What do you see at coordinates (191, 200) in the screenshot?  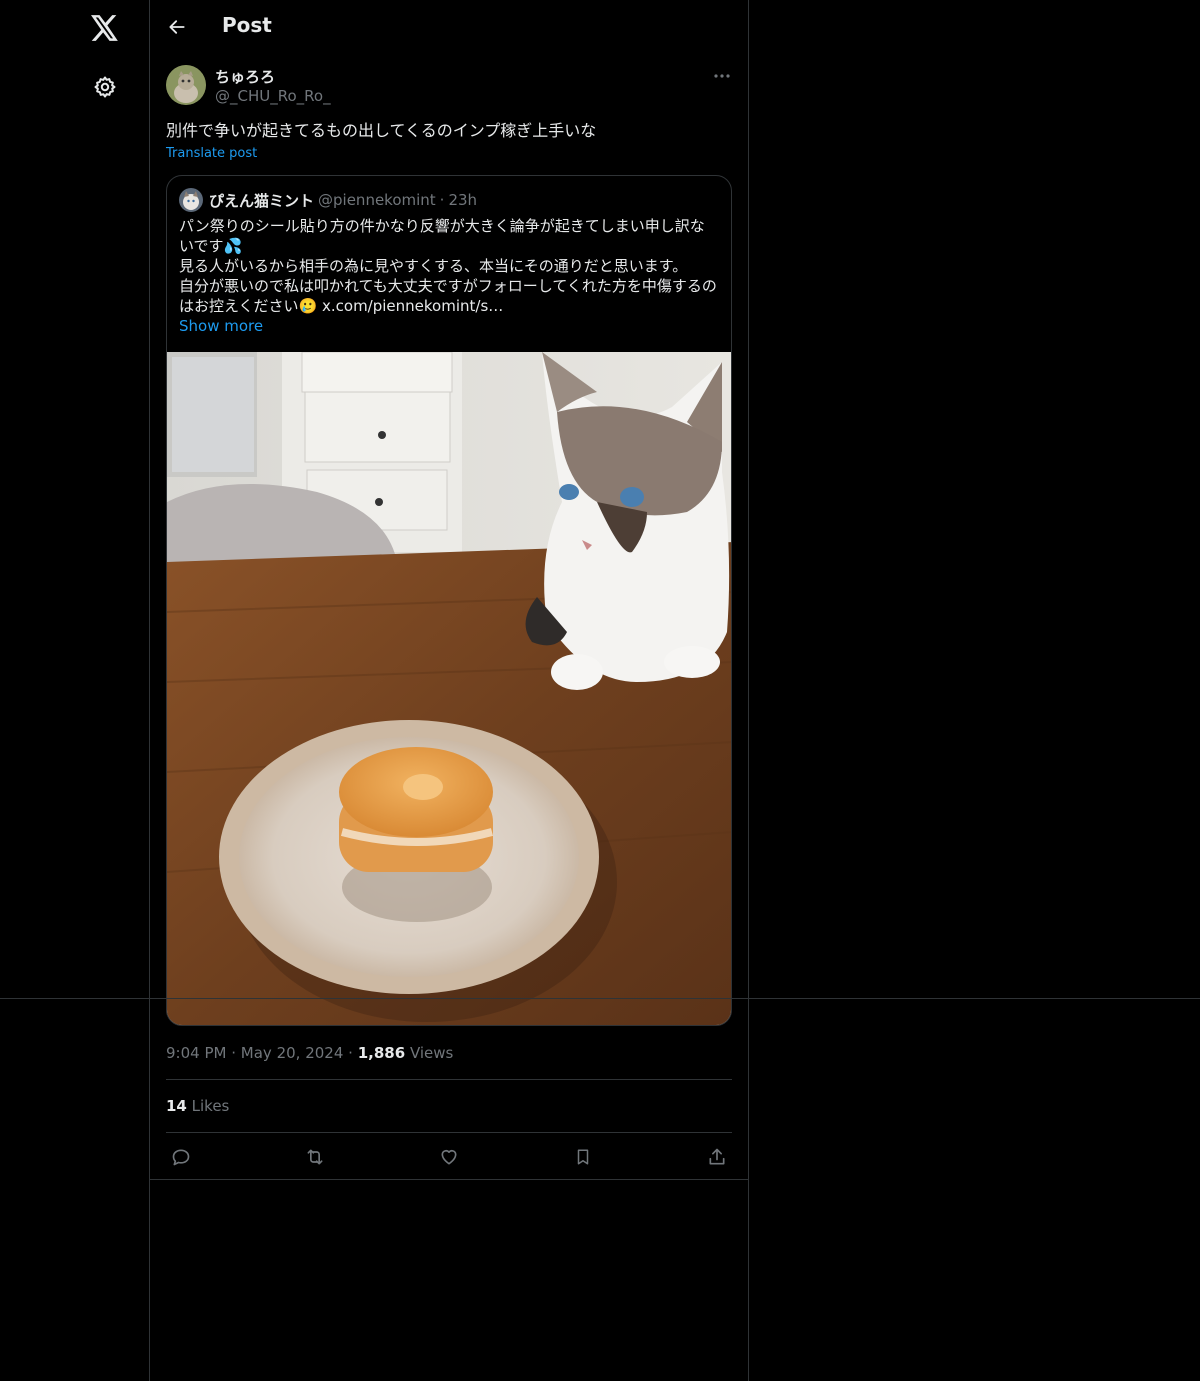 I see `quote-avatar` at bounding box center [191, 200].